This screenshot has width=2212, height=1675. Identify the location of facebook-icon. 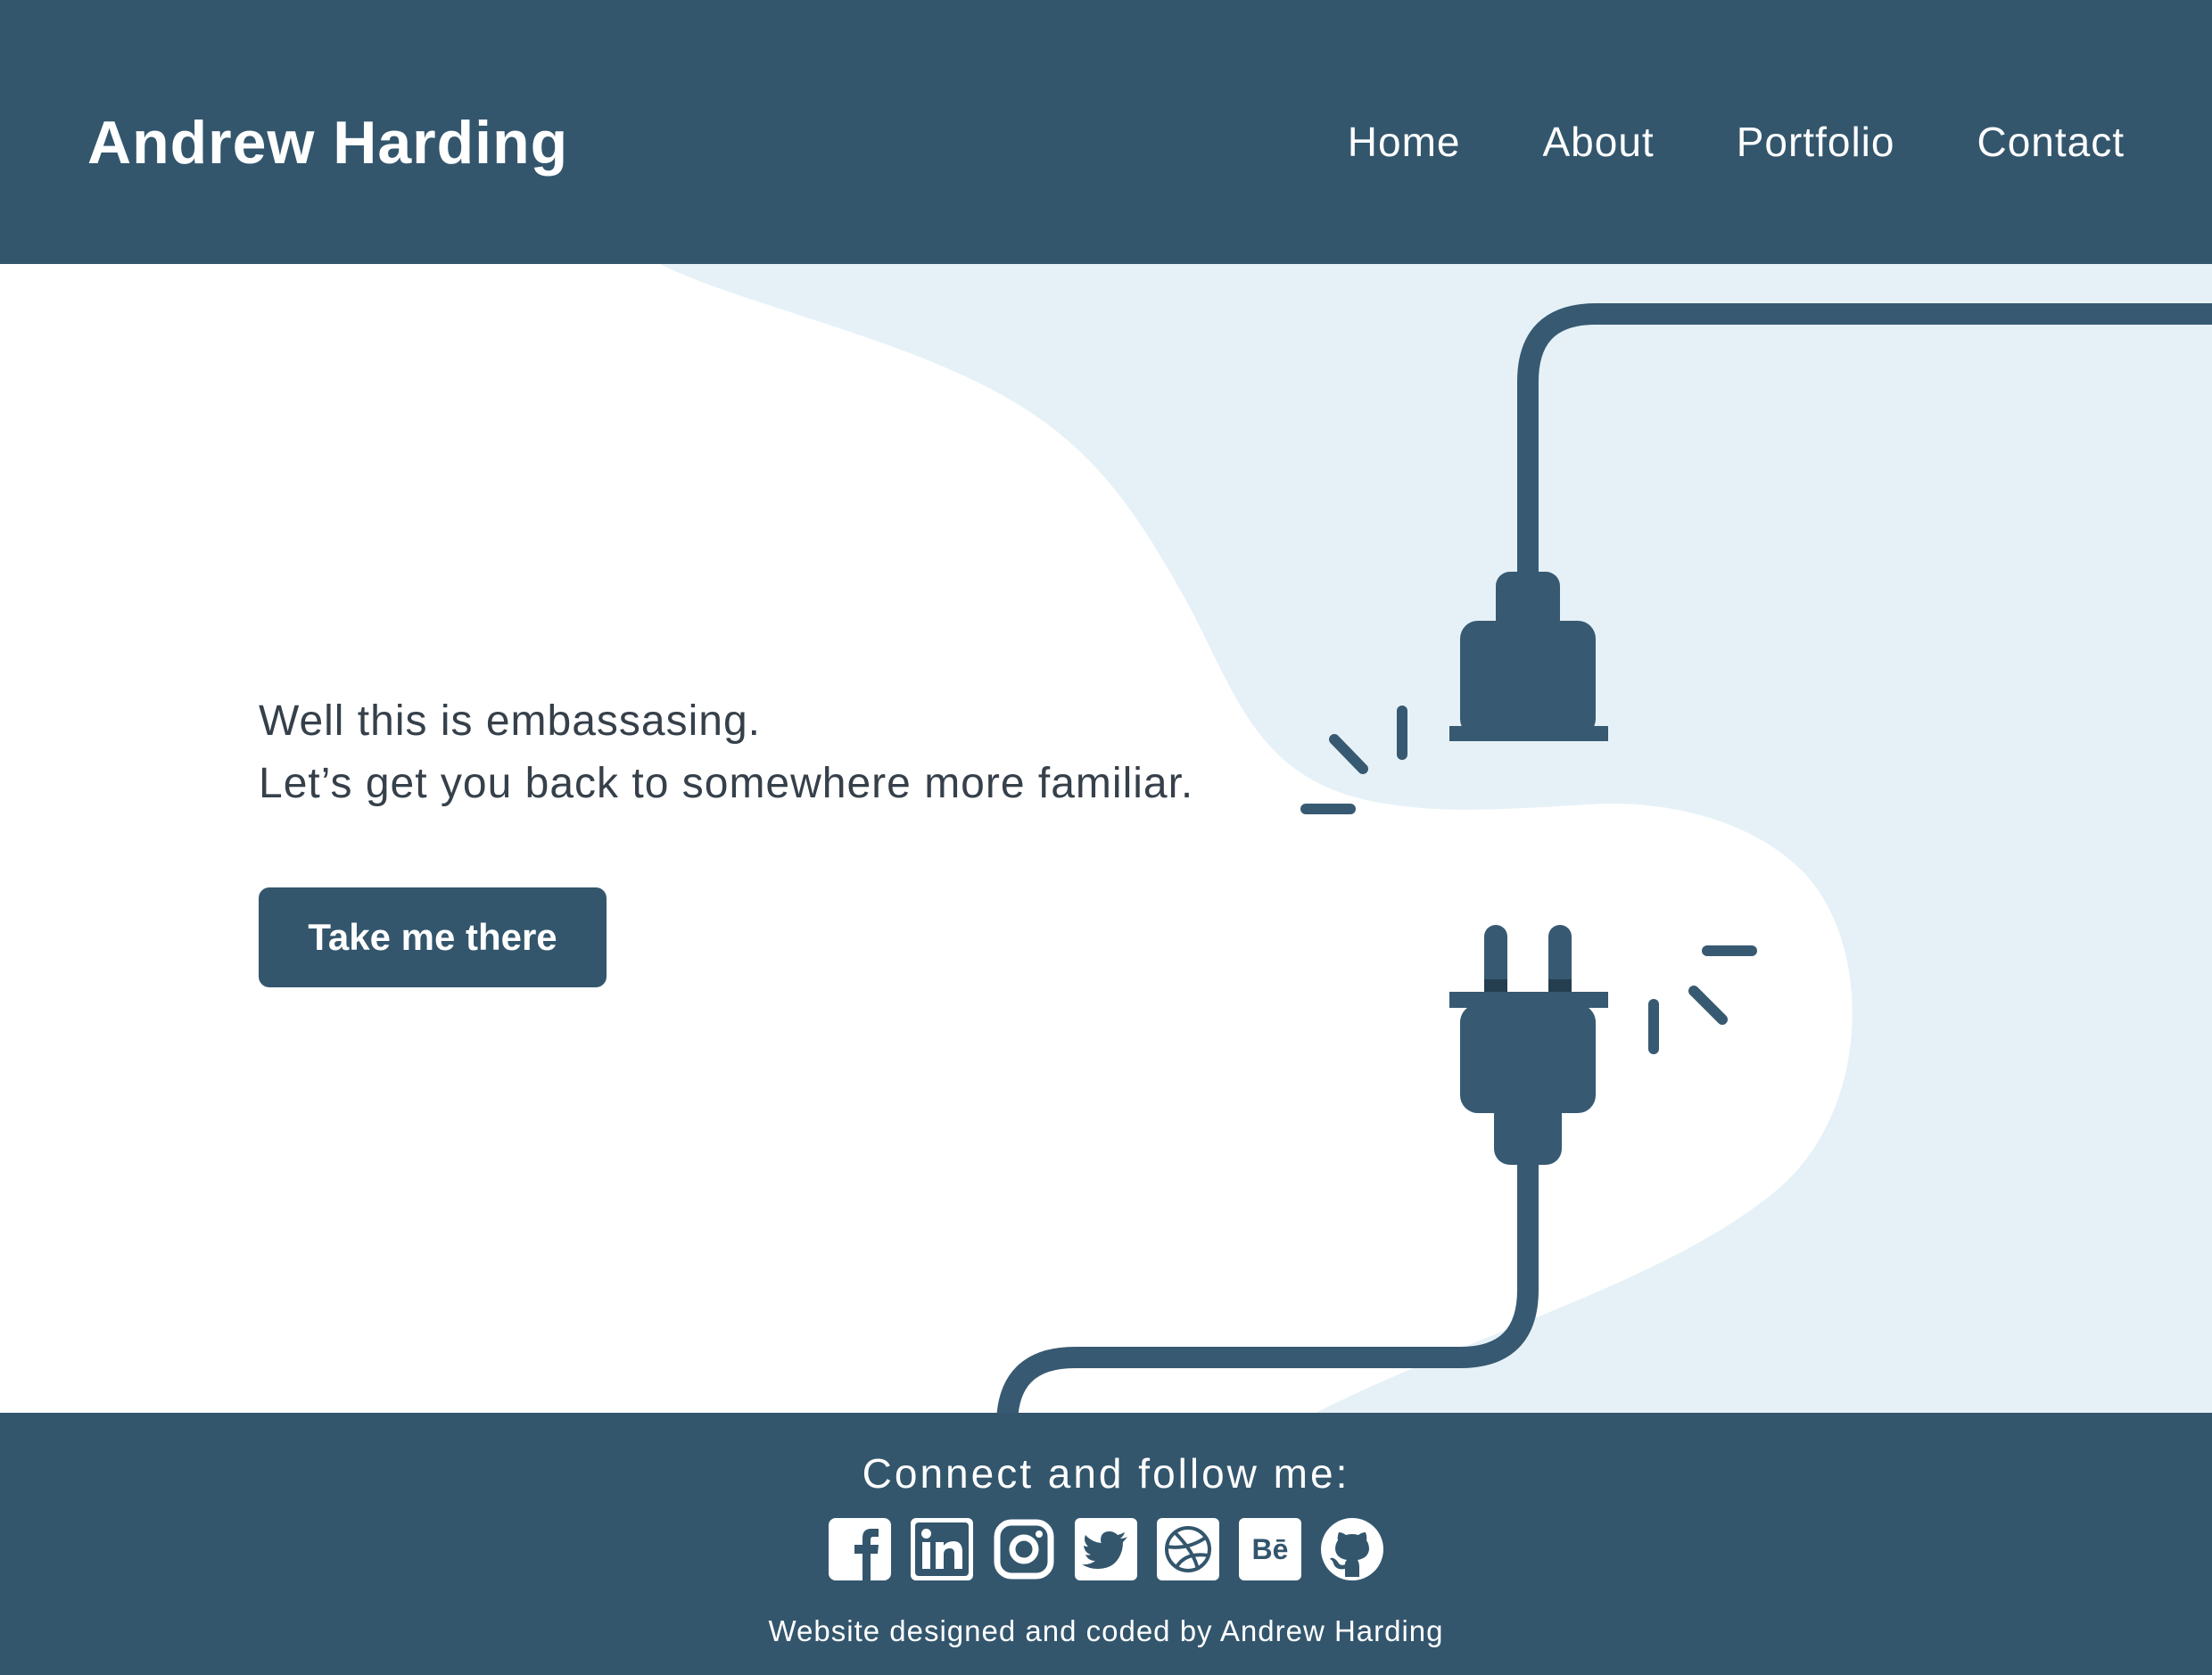
(860, 1549).